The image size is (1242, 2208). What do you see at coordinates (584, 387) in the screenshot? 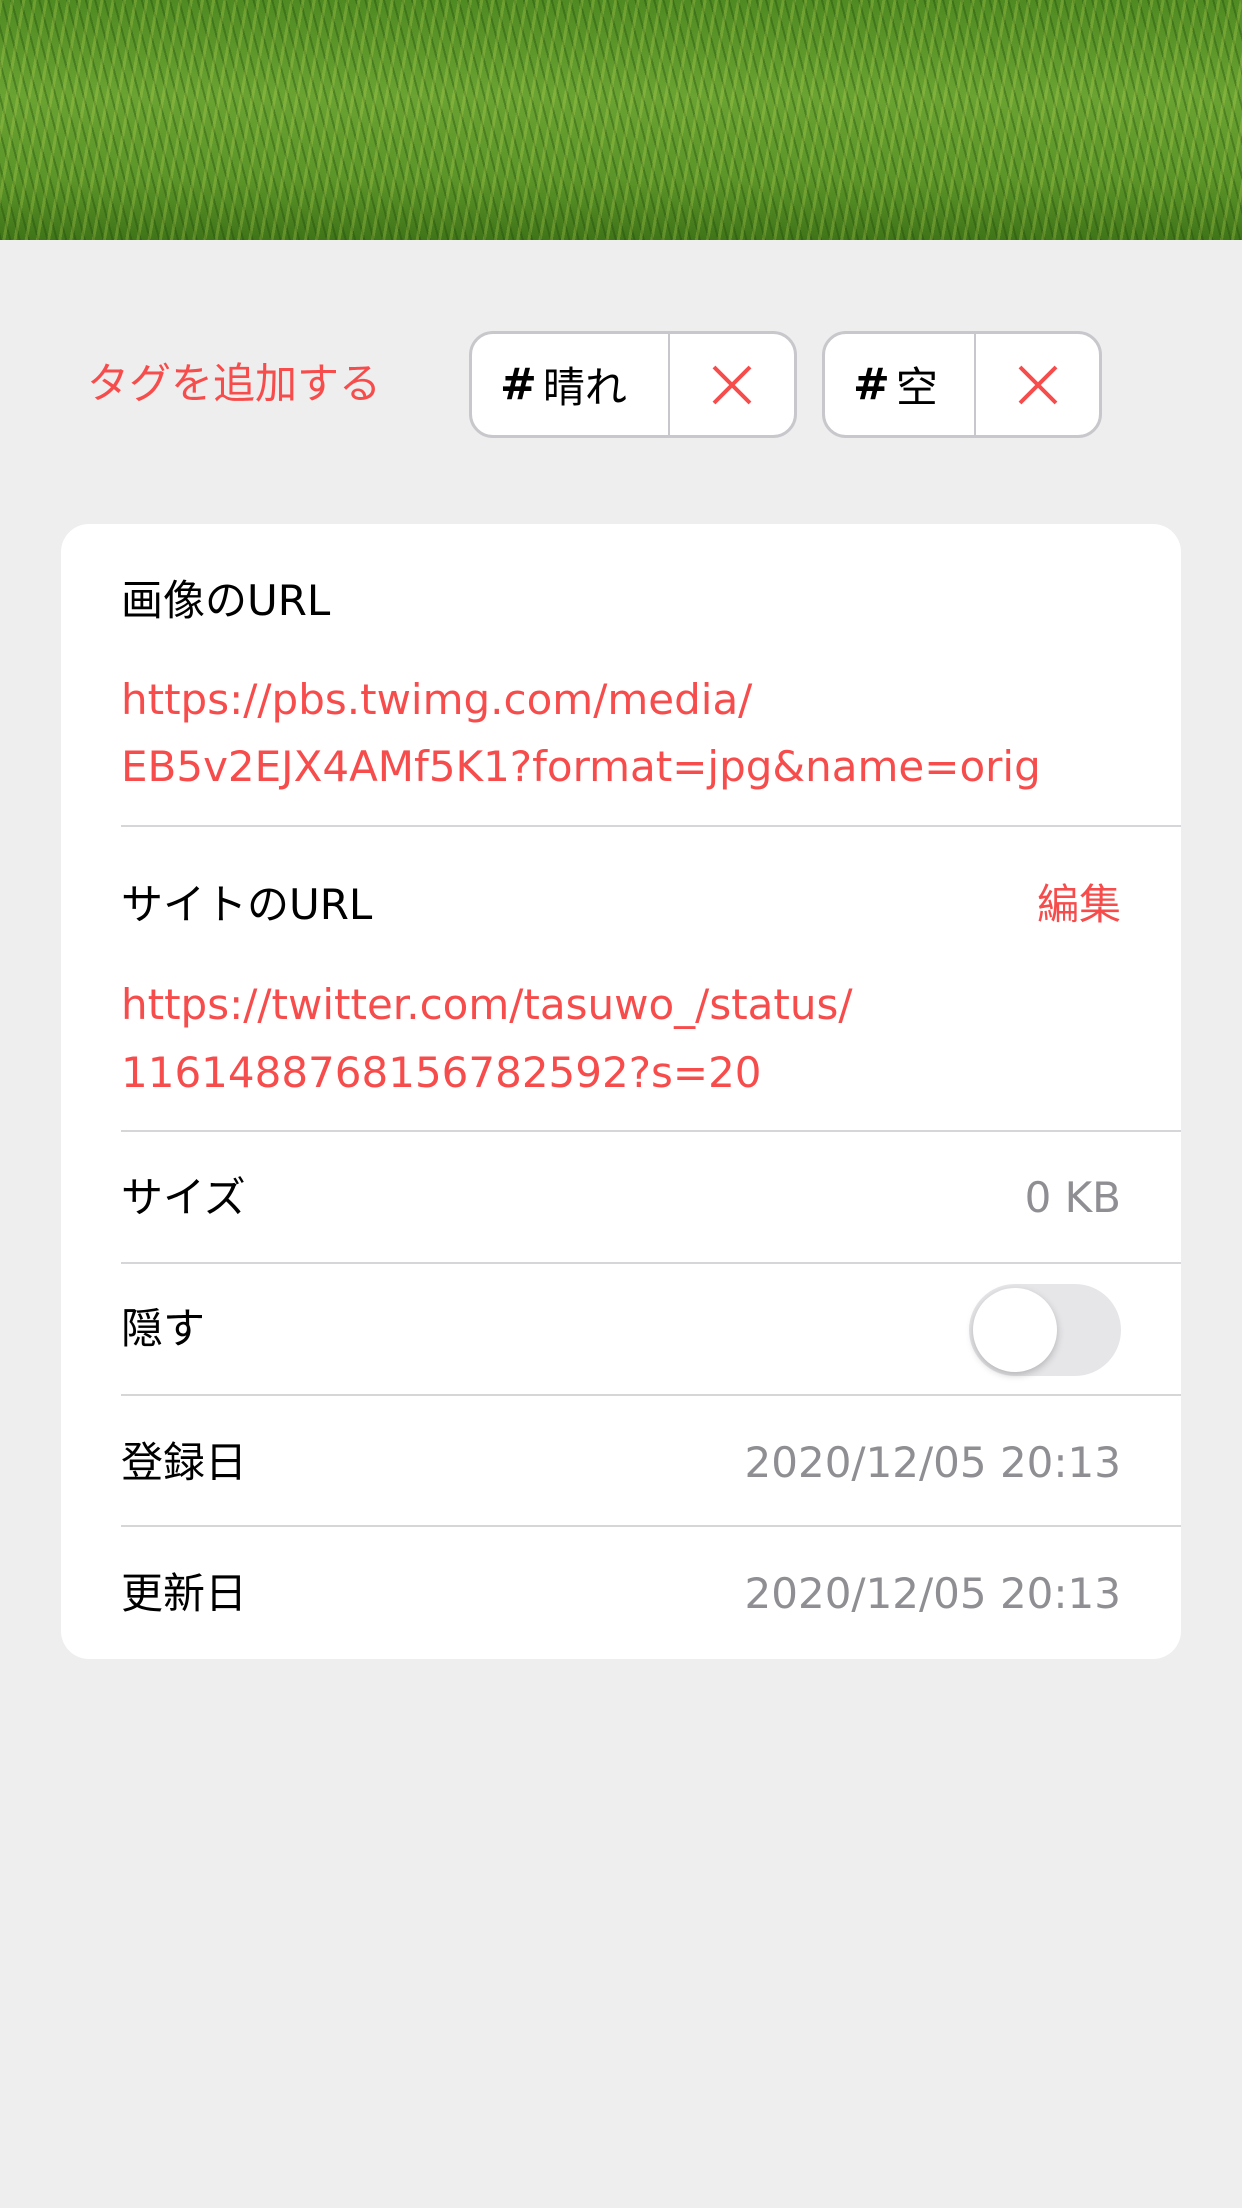
I see `tag-text: 晴れ` at bounding box center [584, 387].